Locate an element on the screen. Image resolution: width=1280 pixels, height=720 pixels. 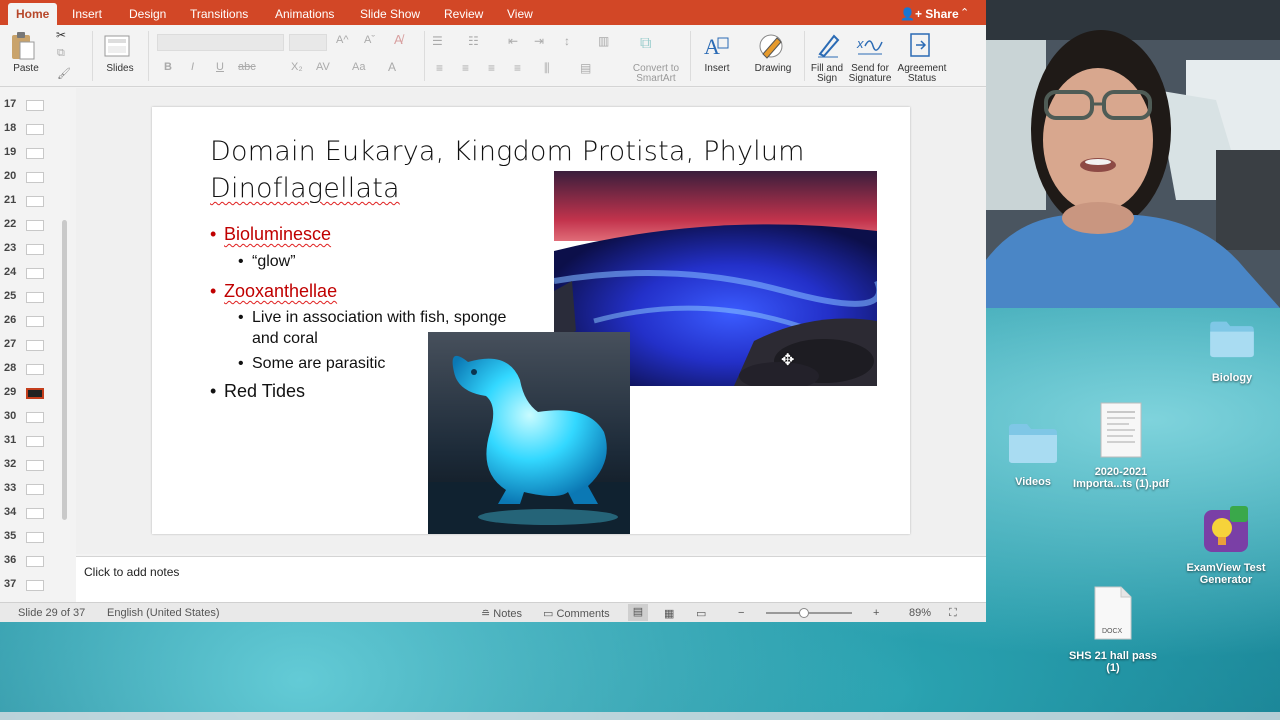
paste-button: Paste is located at coordinates (26, 68).